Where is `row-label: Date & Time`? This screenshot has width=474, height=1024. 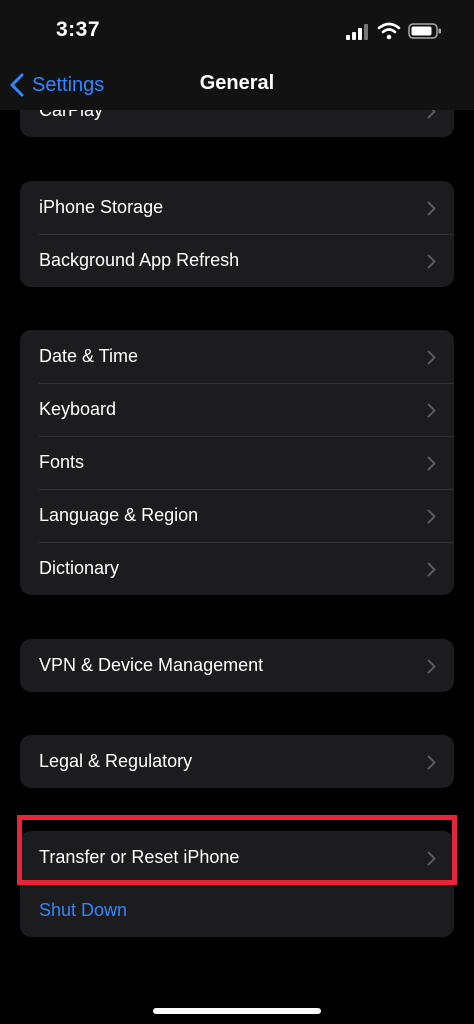 row-label: Date & Time is located at coordinates (89, 356).